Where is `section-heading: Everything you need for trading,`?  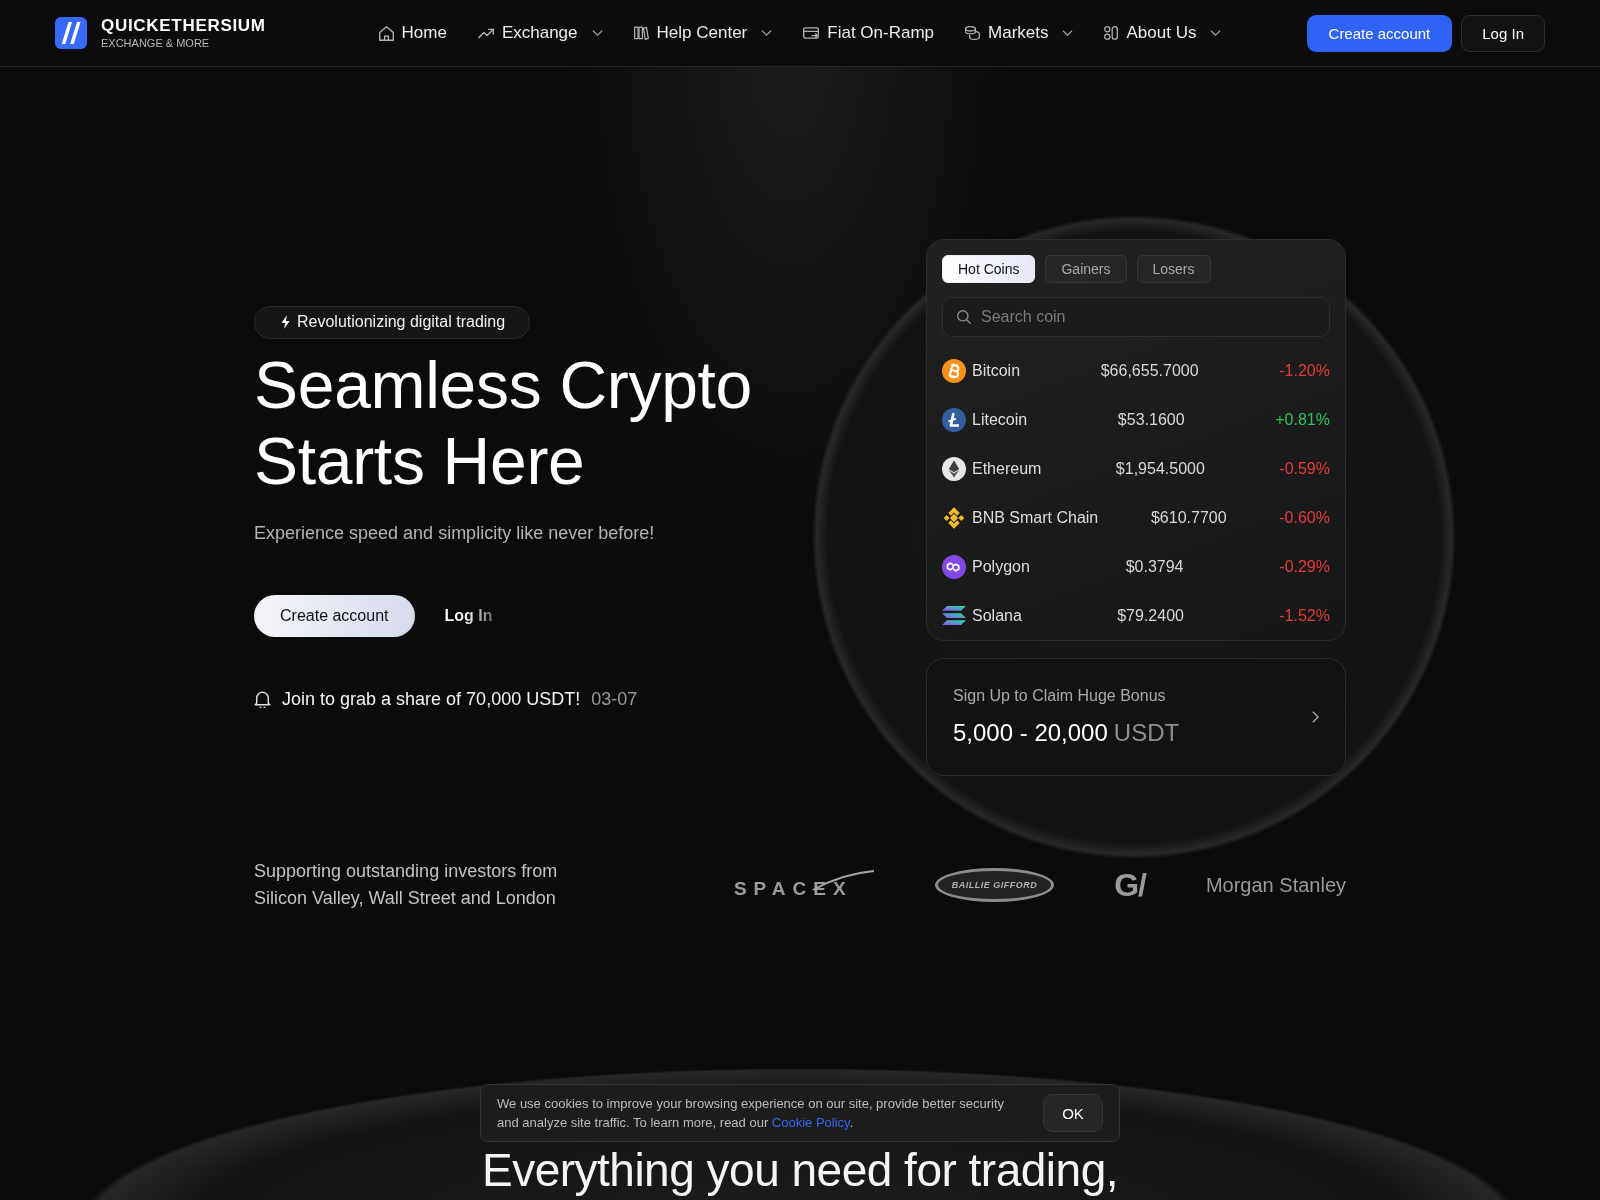 section-heading: Everything you need for trading, is located at coordinates (800, 1170).